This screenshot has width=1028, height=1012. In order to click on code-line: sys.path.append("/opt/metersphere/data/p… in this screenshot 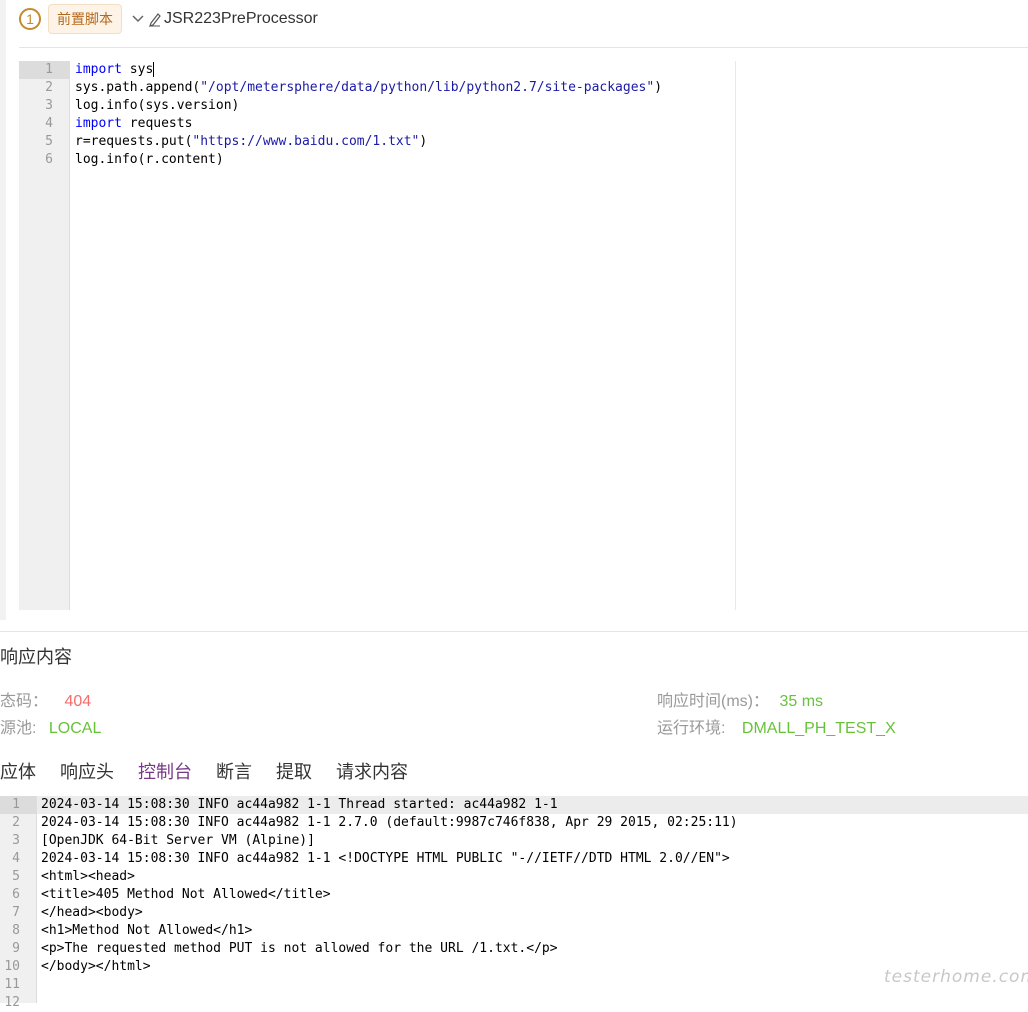, I will do `click(368, 88)`.